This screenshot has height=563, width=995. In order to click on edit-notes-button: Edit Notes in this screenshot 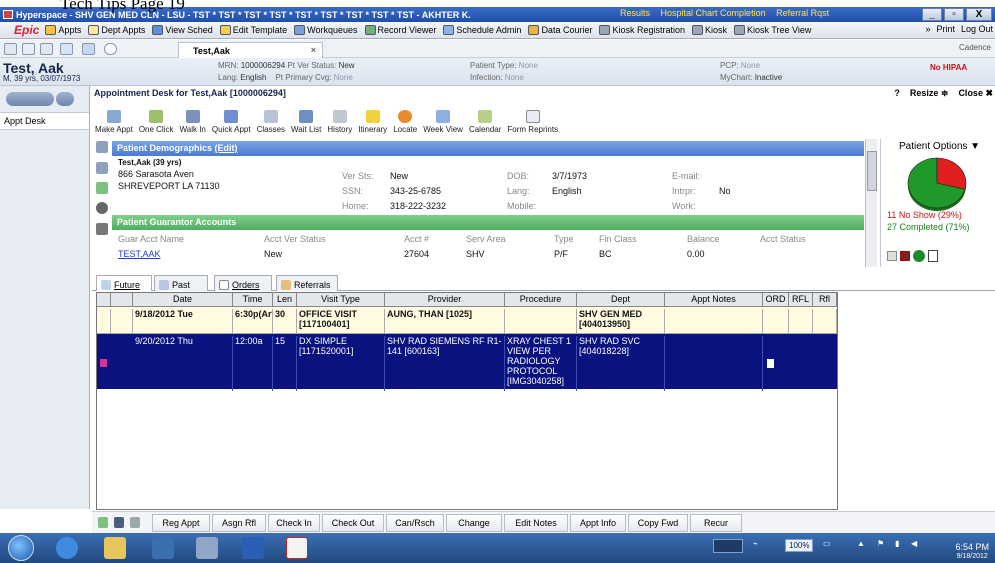, I will do `click(536, 523)`.